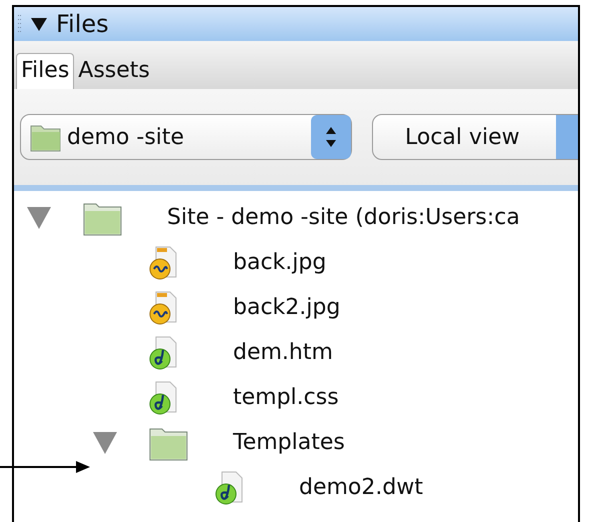 The width and height of the screenshot is (589, 522). What do you see at coordinates (289, 442) in the screenshot?
I see `tree-item: Templates` at bounding box center [289, 442].